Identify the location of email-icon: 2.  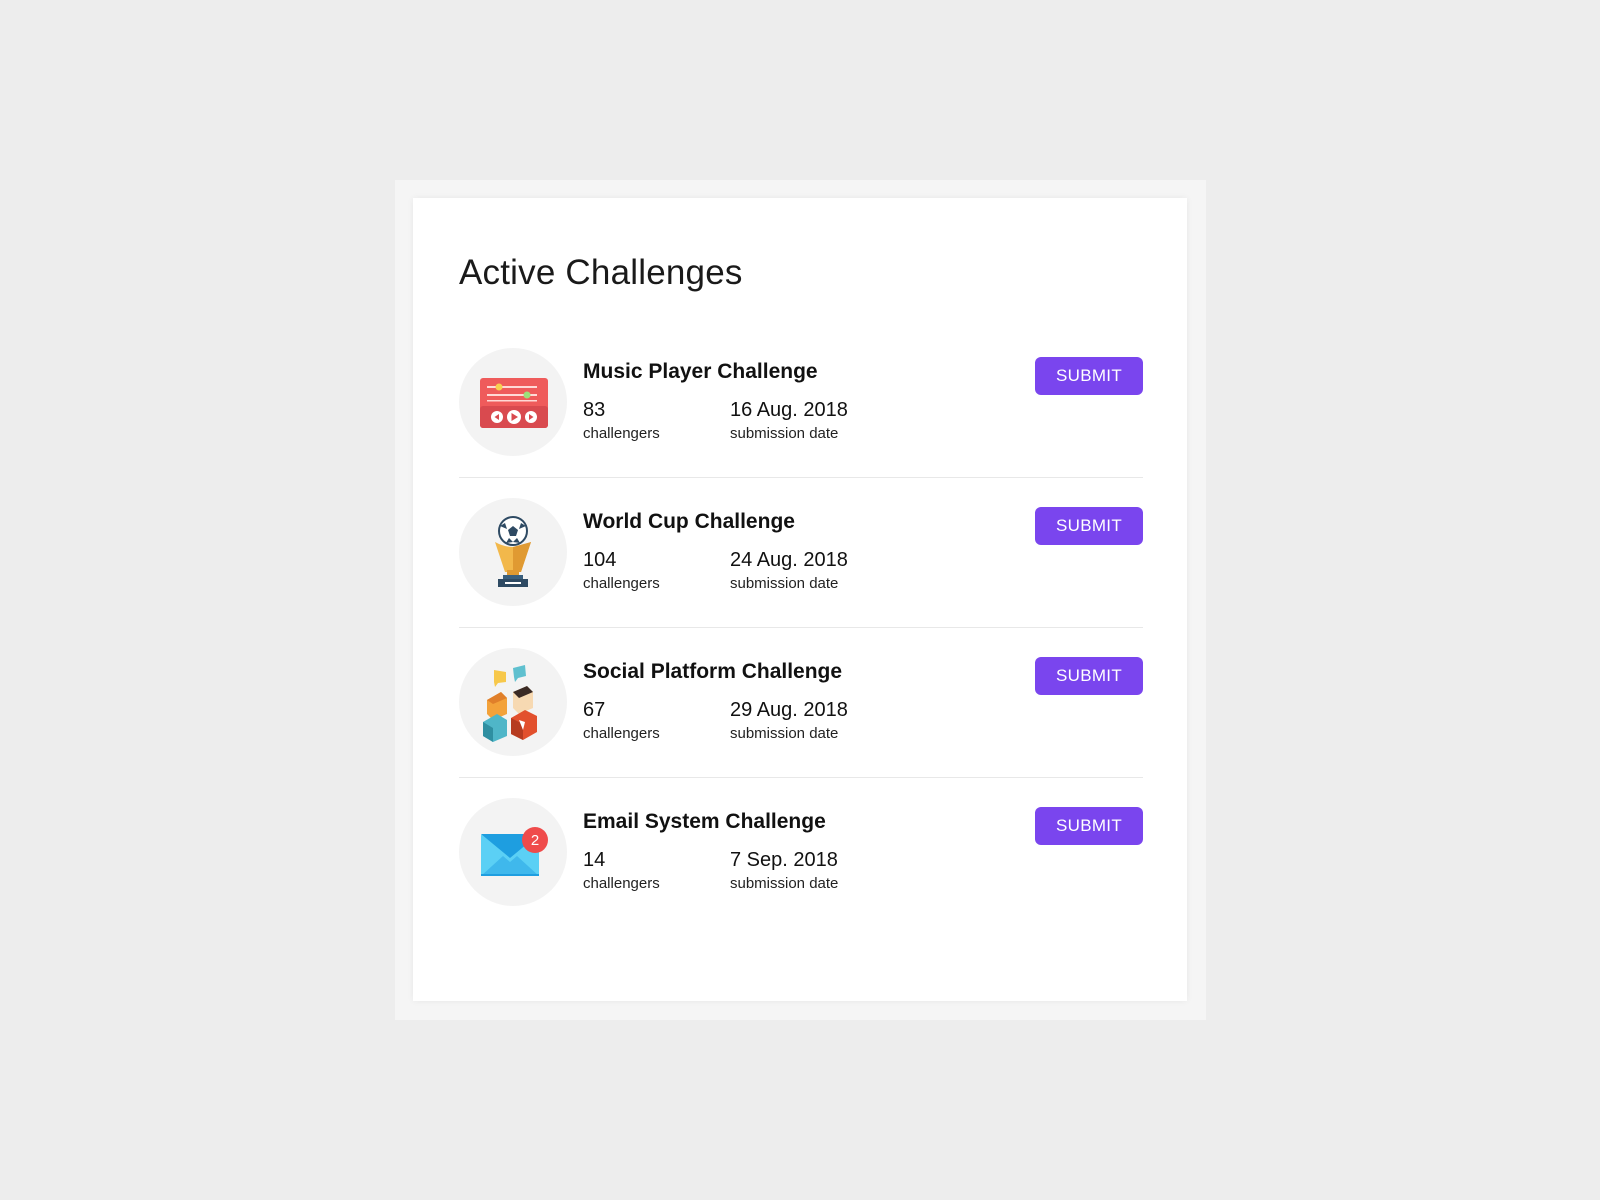
(514, 851).